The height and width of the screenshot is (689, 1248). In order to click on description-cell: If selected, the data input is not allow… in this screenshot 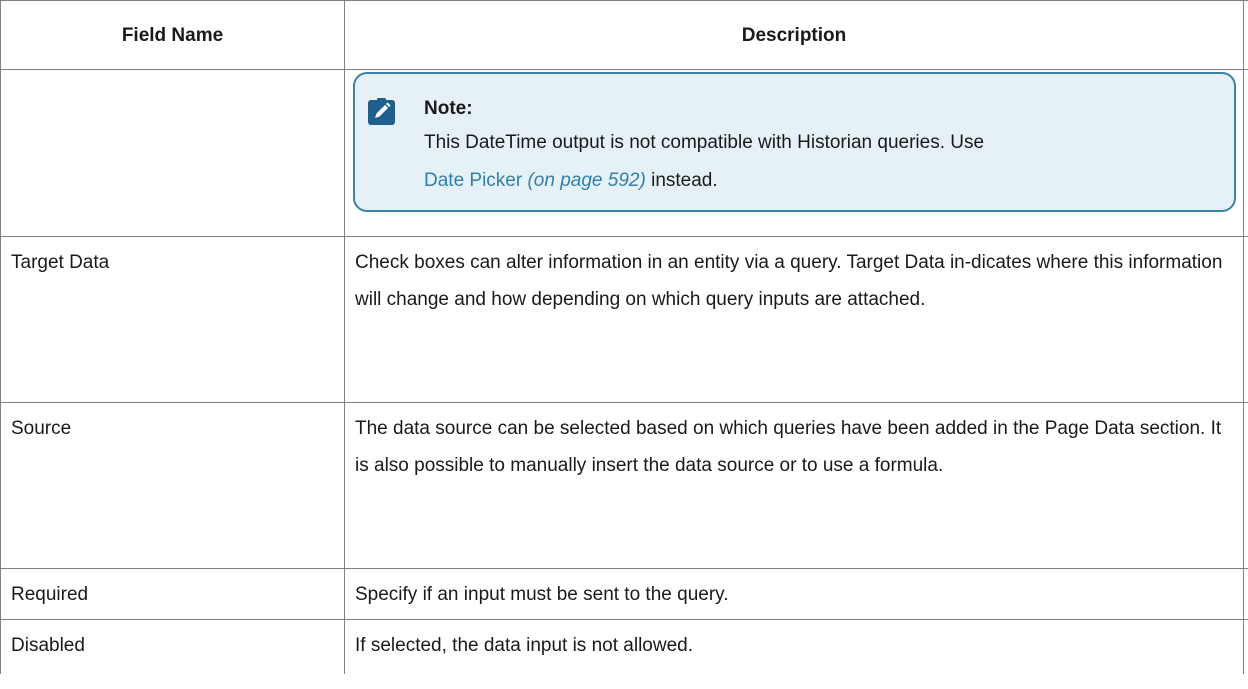, I will do `click(794, 647)`.